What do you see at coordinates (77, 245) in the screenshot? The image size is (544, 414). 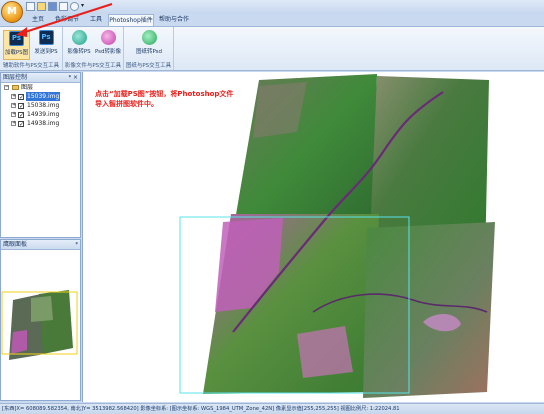 I see `panel-pin-icon: ᵠ` at bounding box center [77, 245].